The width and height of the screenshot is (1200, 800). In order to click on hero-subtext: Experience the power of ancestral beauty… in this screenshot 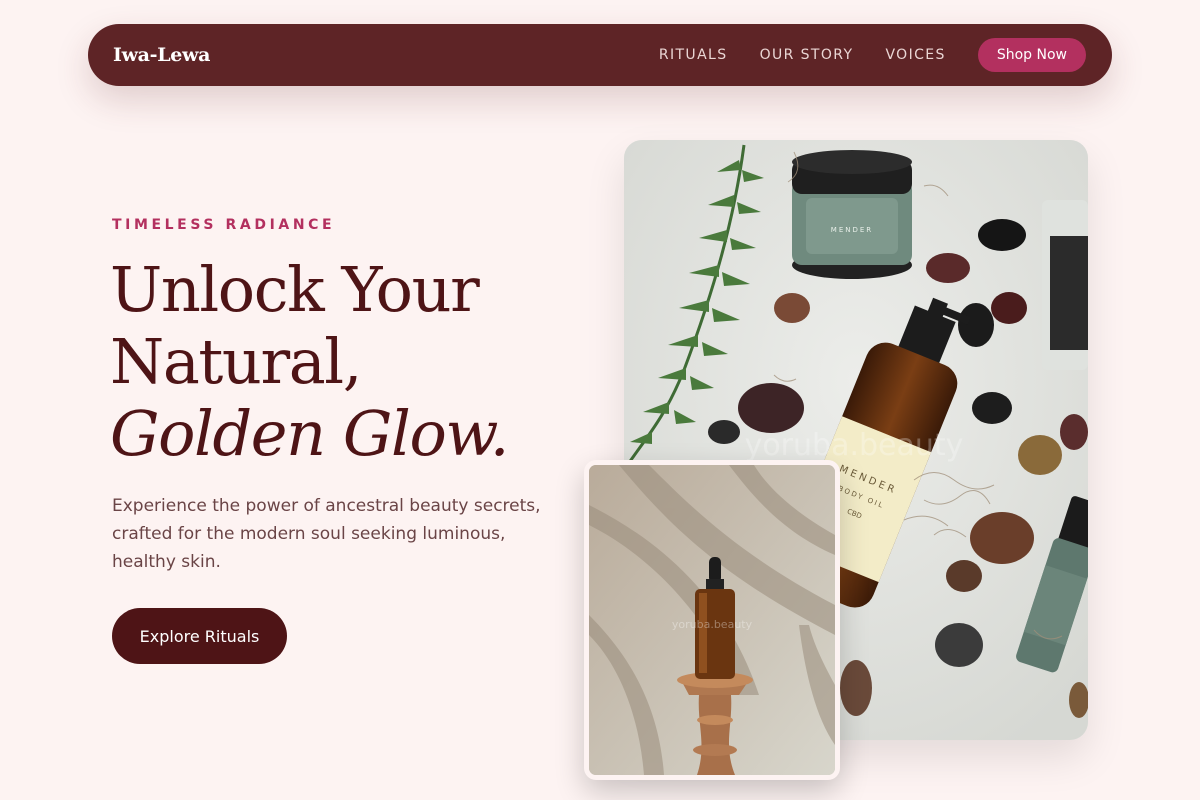, I will do `click(326, 534)`.